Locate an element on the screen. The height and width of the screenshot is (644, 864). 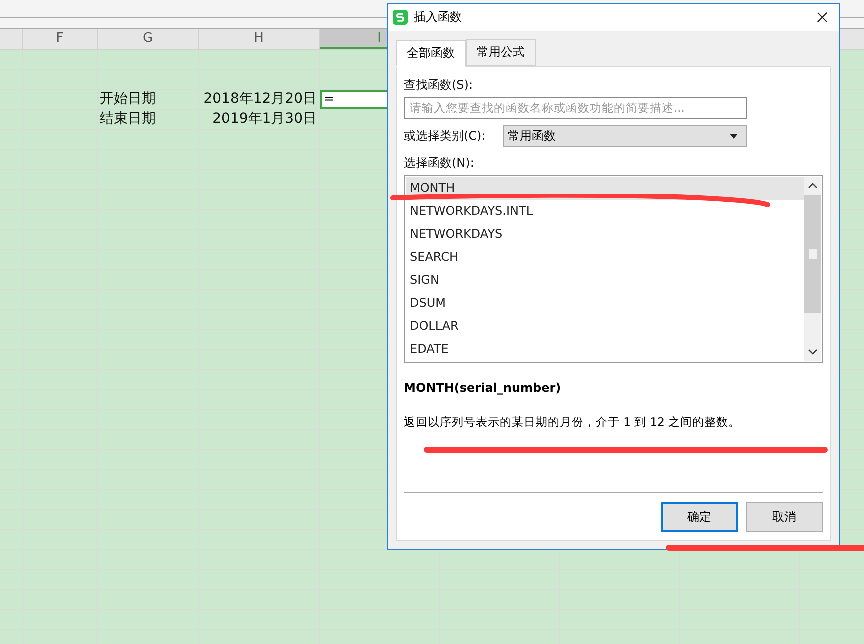
function-item: EDATE is located at coordinates (605, 349).